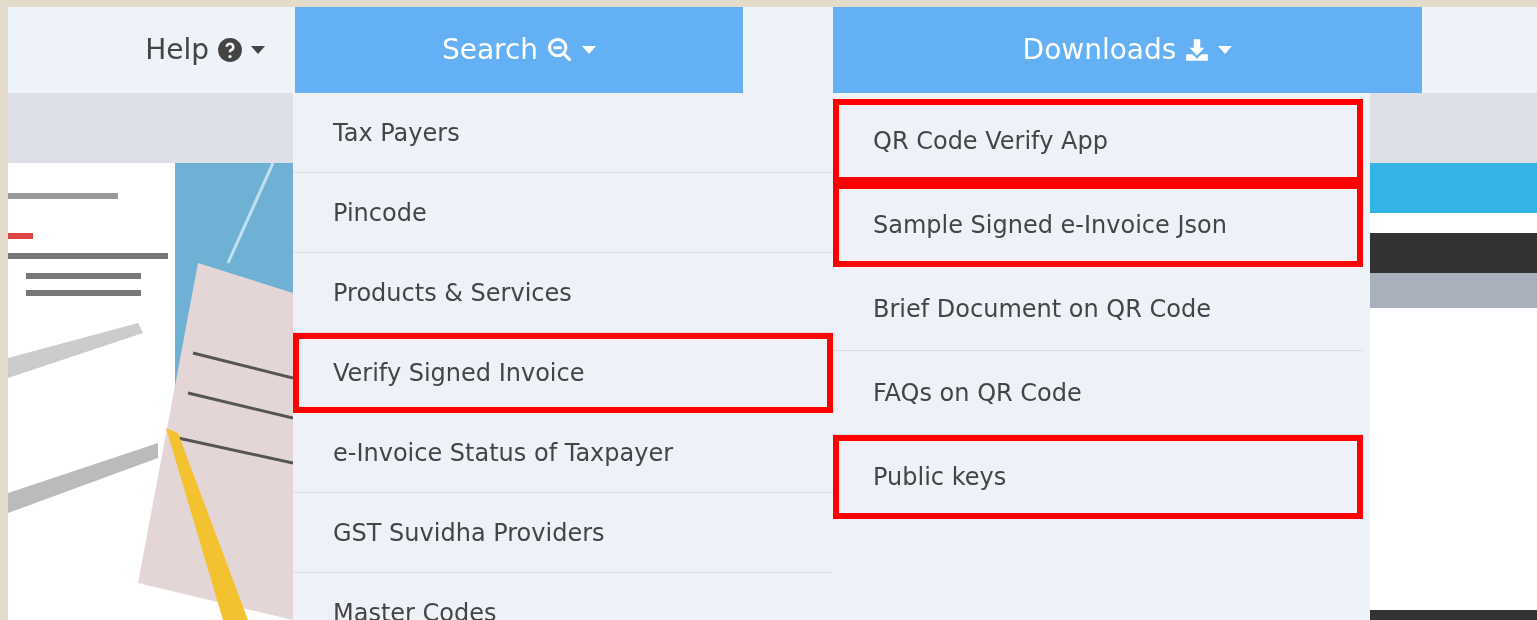 The width and height of the screenshot is (1537, 620). What do you see at coordinates (151, 50) in the screenshot?
I see `menu-tab: Help` at bounding box center [151, 50].